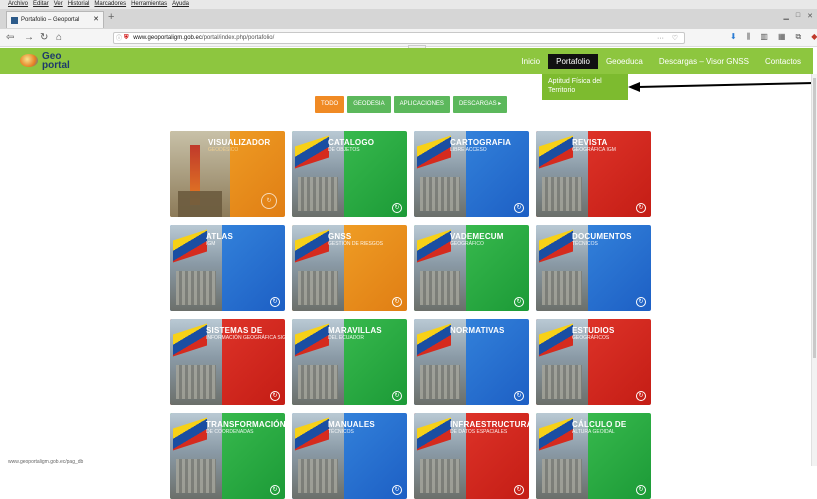 This screenshot has width=817, height=499. I want to click on filter-geodesia: GEODESIA, so click(369, 104).